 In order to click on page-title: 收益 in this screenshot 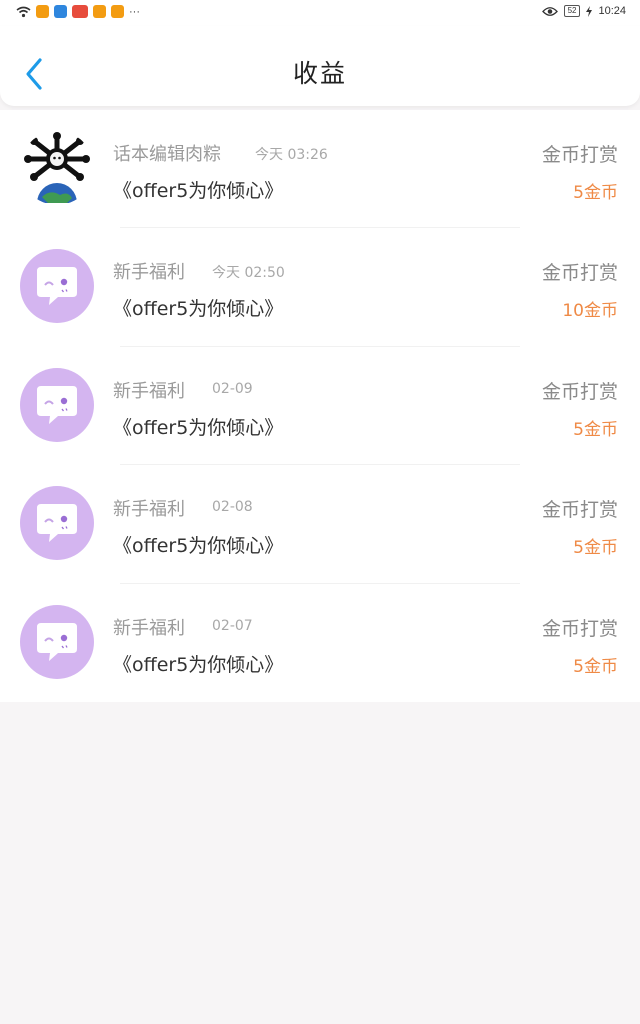, I will do `click(319, 73)`.